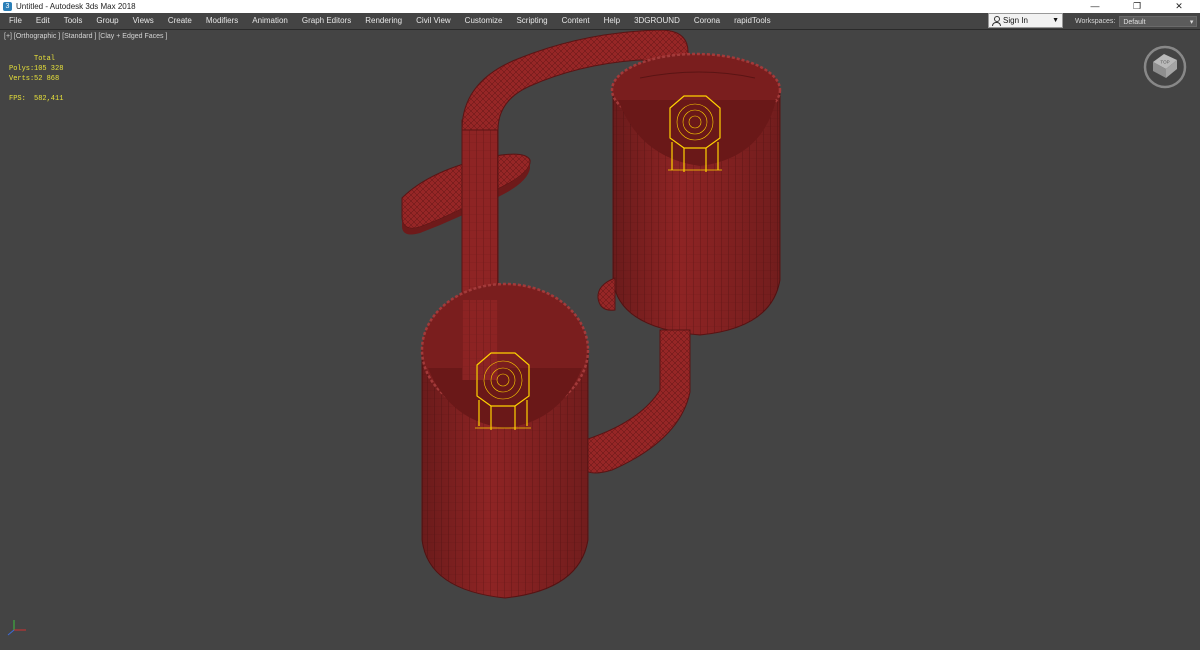 The width and height of the screenshot is (1200, 650). I want to click on workspaces-label: Workspaces:, so click(1095, 21).